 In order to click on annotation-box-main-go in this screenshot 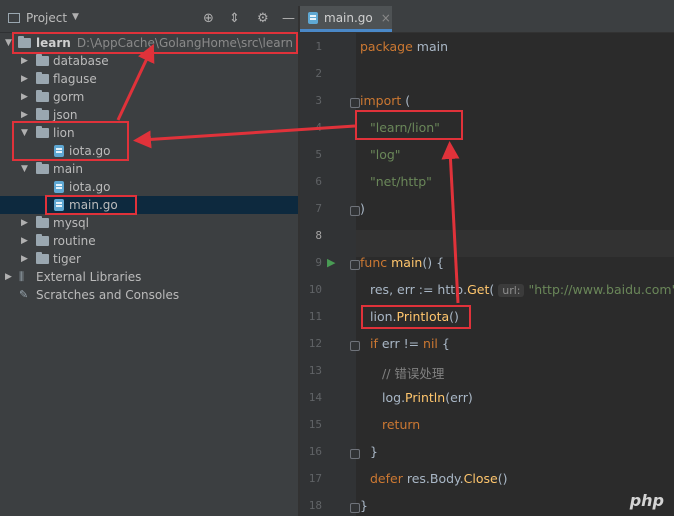, I will do `click(91, 205)`.